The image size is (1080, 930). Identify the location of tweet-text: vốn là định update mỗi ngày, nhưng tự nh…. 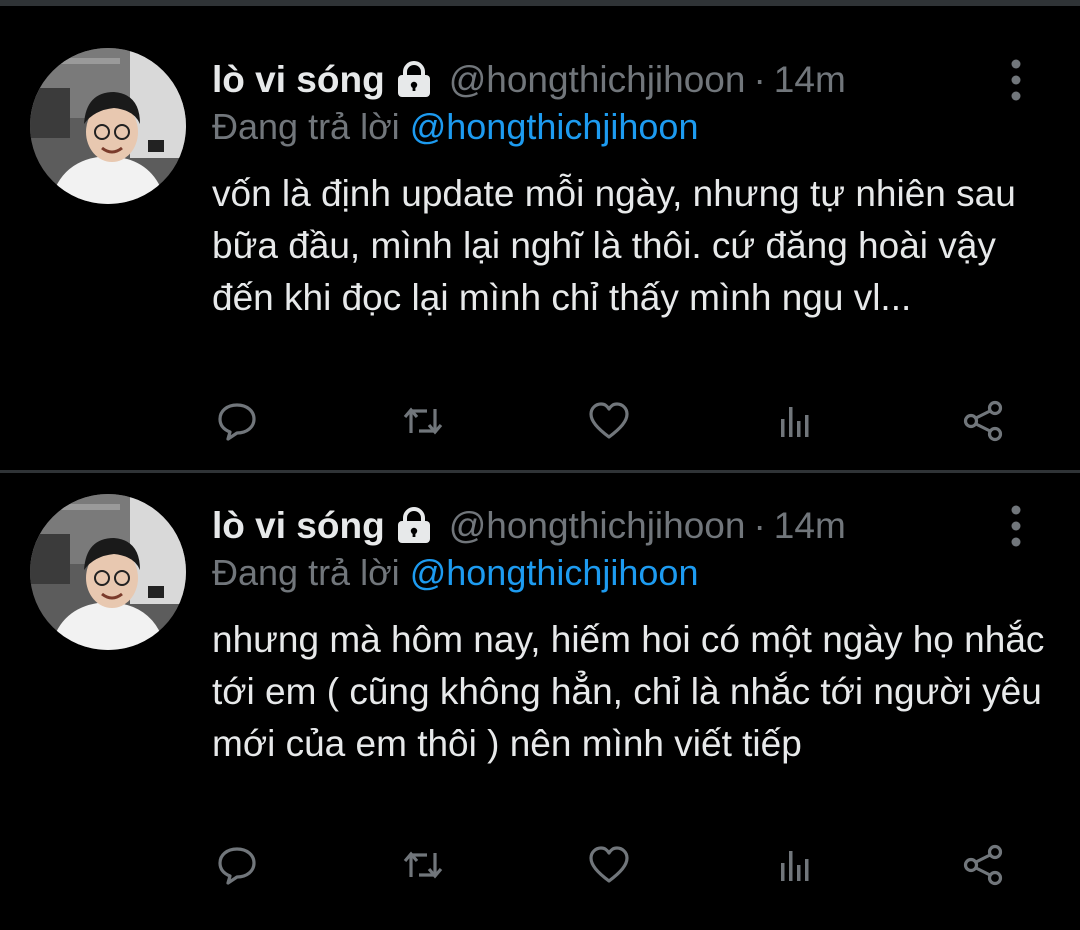
(614, 245).